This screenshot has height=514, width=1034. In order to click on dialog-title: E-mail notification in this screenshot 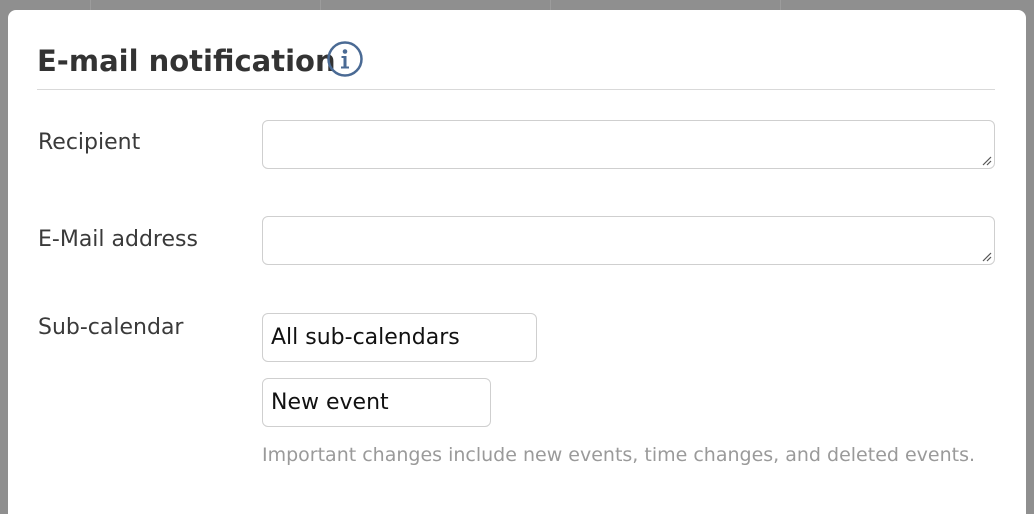, I will do `click(186, 61)`.